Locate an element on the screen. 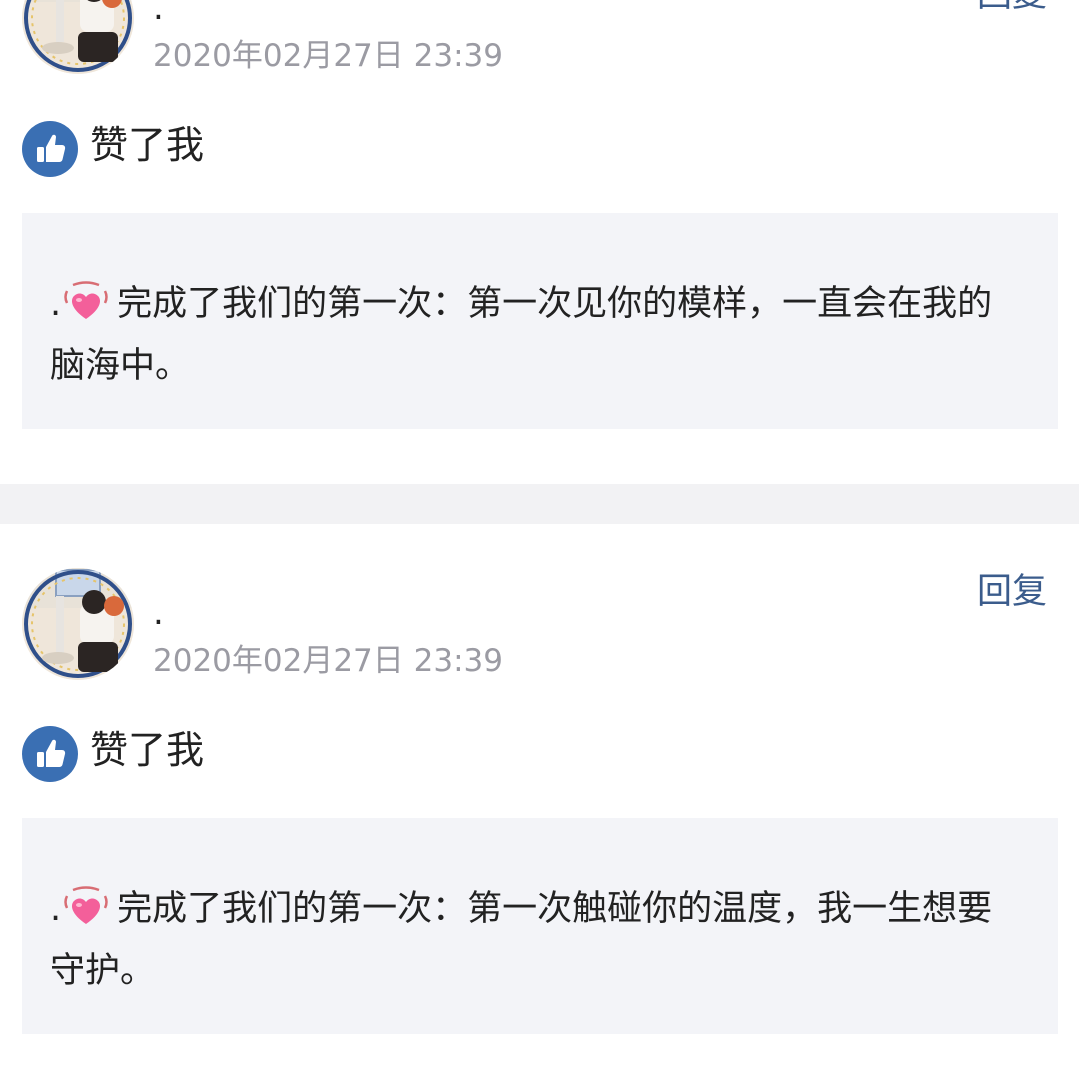 Image resolution: width=1079 pixels, height=1080 pixels. section-divider is located at coordinates (539, 504).